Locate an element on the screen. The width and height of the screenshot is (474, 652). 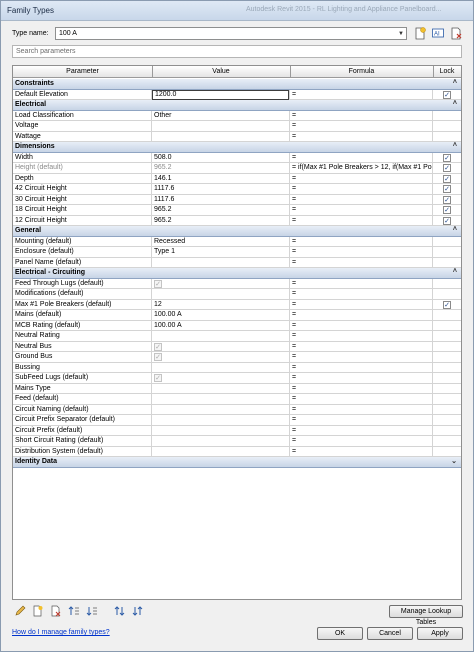
remove-parameter-icon is located at coordinates (56, 611).